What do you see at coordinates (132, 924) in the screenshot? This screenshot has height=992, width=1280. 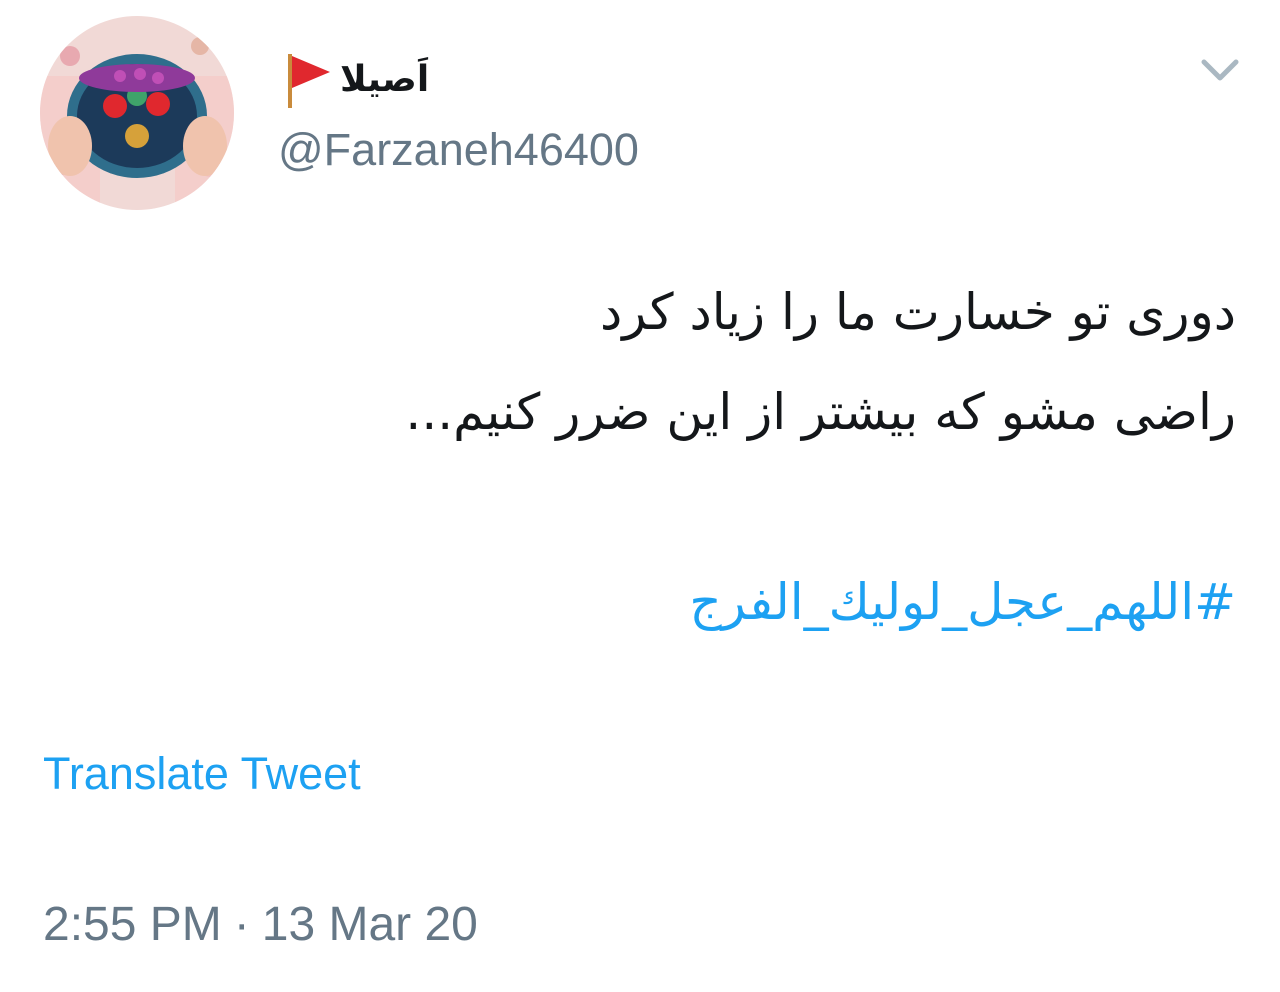 I see `tweet-time: 2:55 PM` at bounding box center [132, 924].